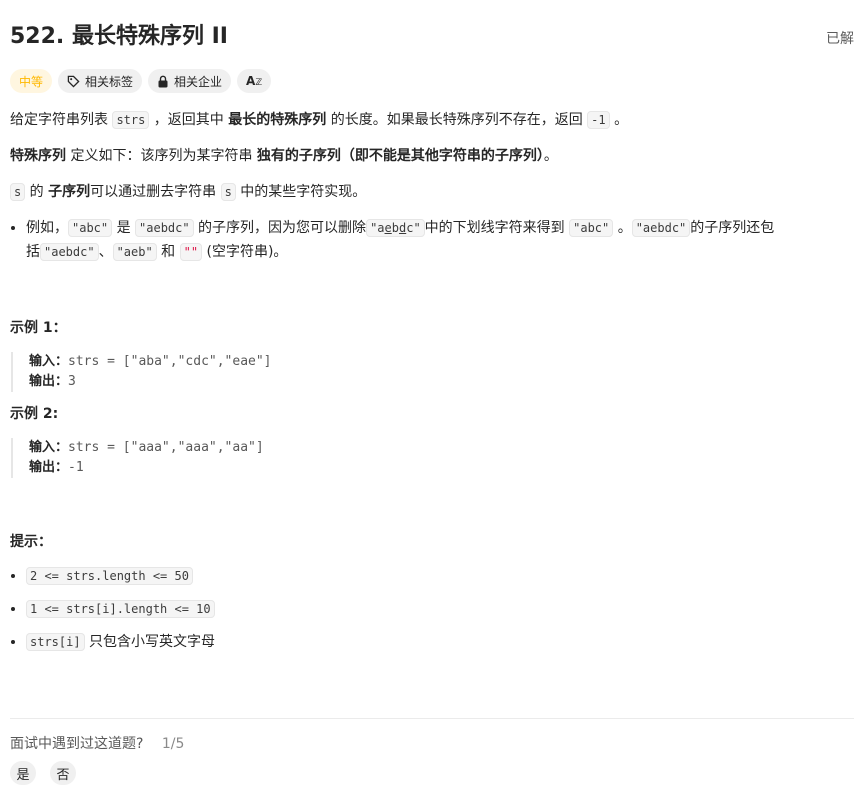 The height and width of the screenshot is (801, 854). I want to click on description-paragraph-3: s 的 子序列可以通过删去字符串 s 中的某些字符实现。, so click(426, 192).